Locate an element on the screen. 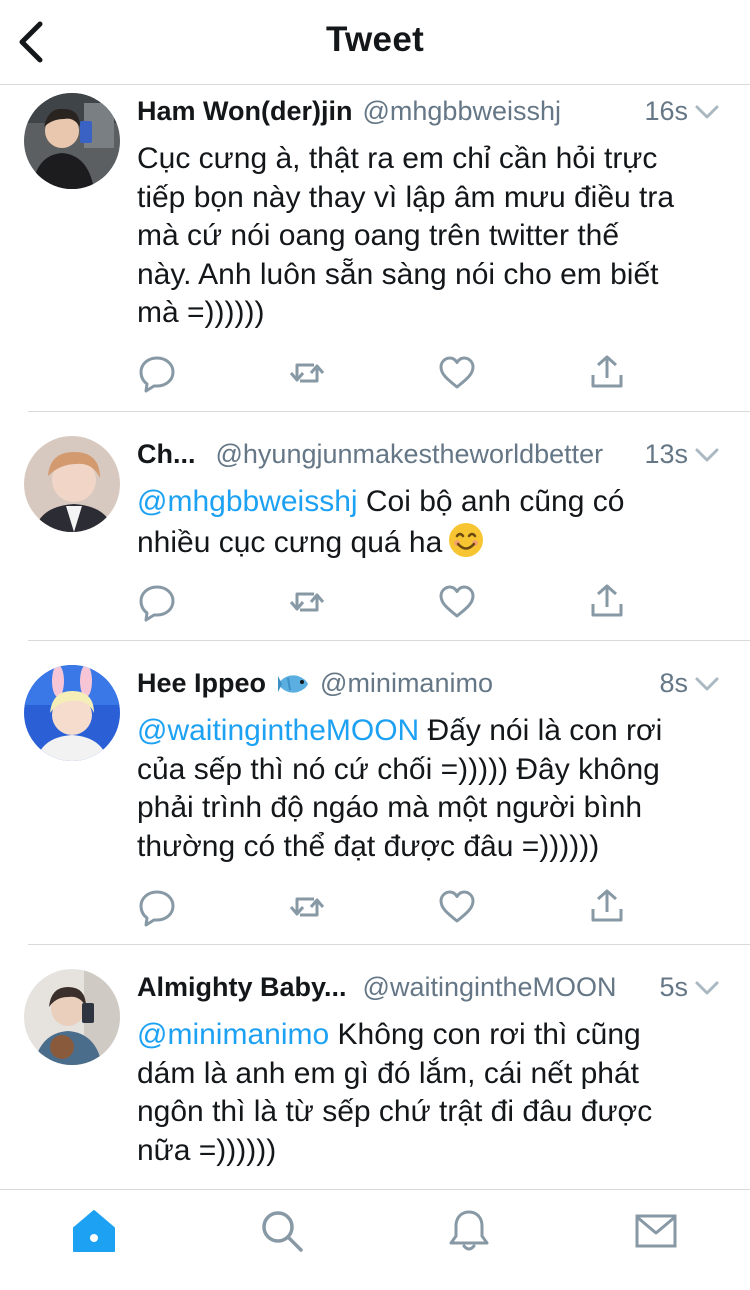  nav-header: Tweet is located at coordinates (375, 42).